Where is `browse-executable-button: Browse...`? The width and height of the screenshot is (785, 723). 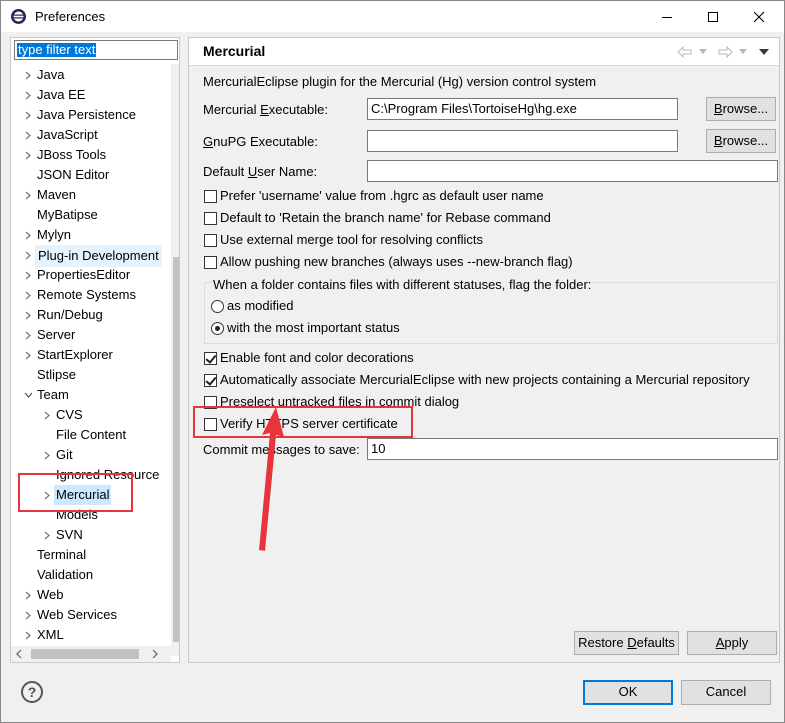
browse-executable-button: Browse... is located at coordinates (741, 109).